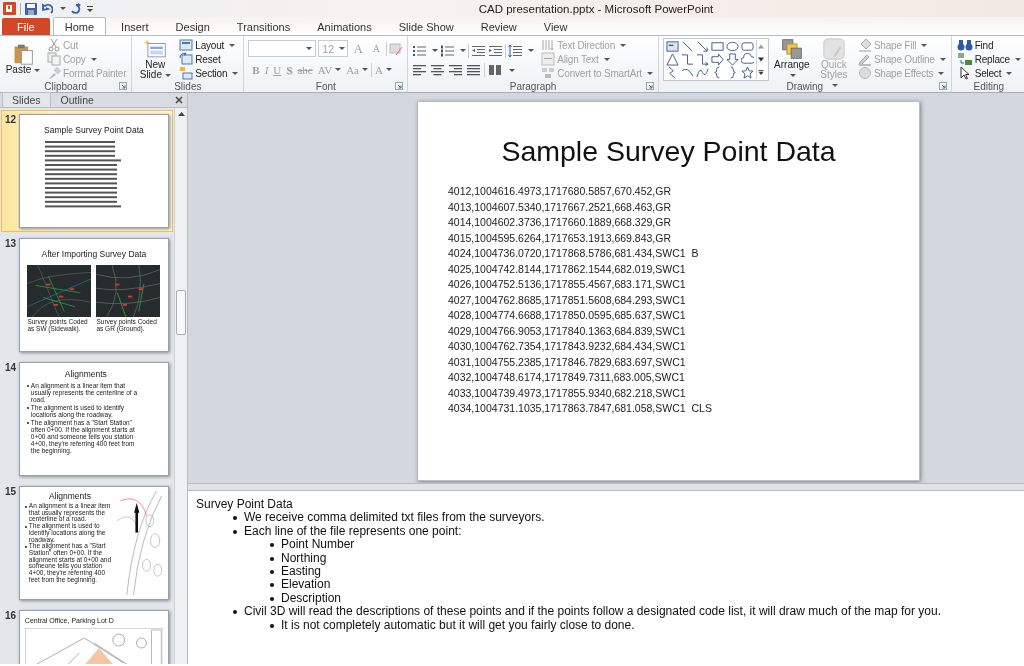 This screenshot has height=666, width=1024. What do you see at coordinates (94, 254) in the screenshot?
I see `thumbnail-title: After Importing Survey Data` at bounding box center [94, 254].